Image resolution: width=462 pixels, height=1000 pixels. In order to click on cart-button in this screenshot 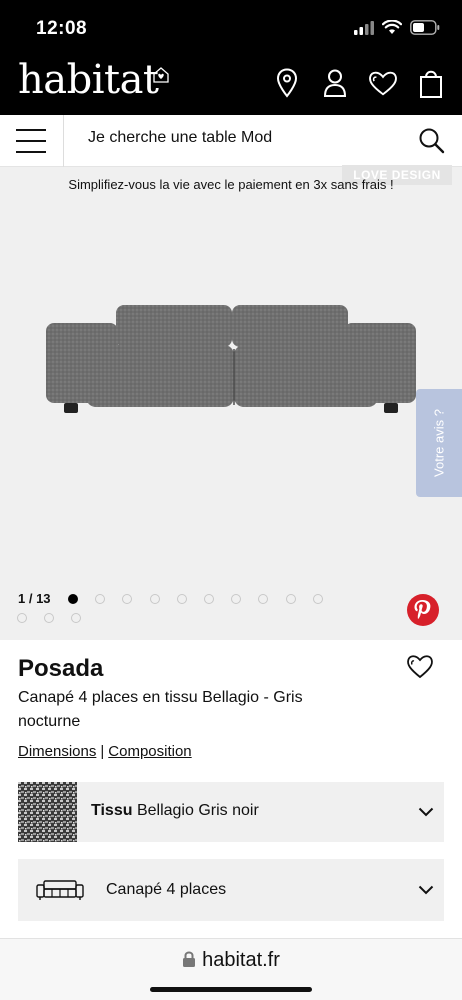, I will do `click(431, 83)`.